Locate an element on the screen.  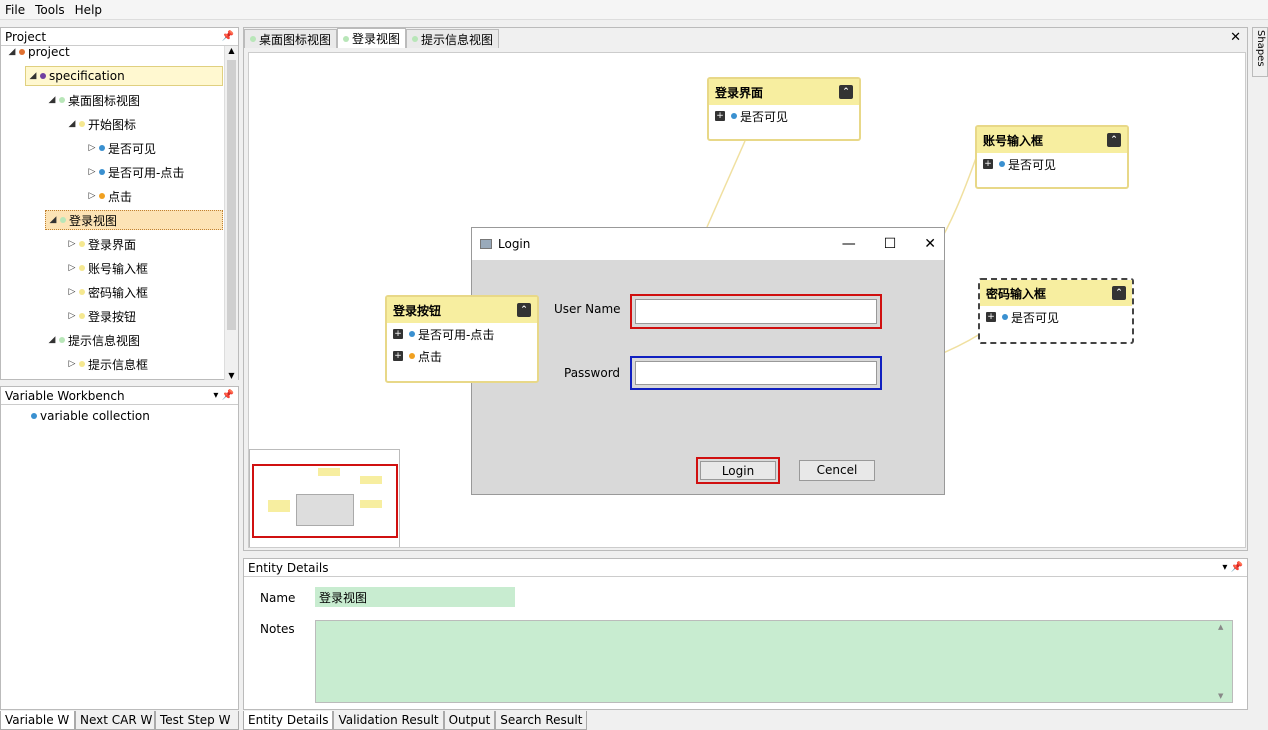
tree-node: ◢ 提示信息视图 is located at coordinates (92, 340).